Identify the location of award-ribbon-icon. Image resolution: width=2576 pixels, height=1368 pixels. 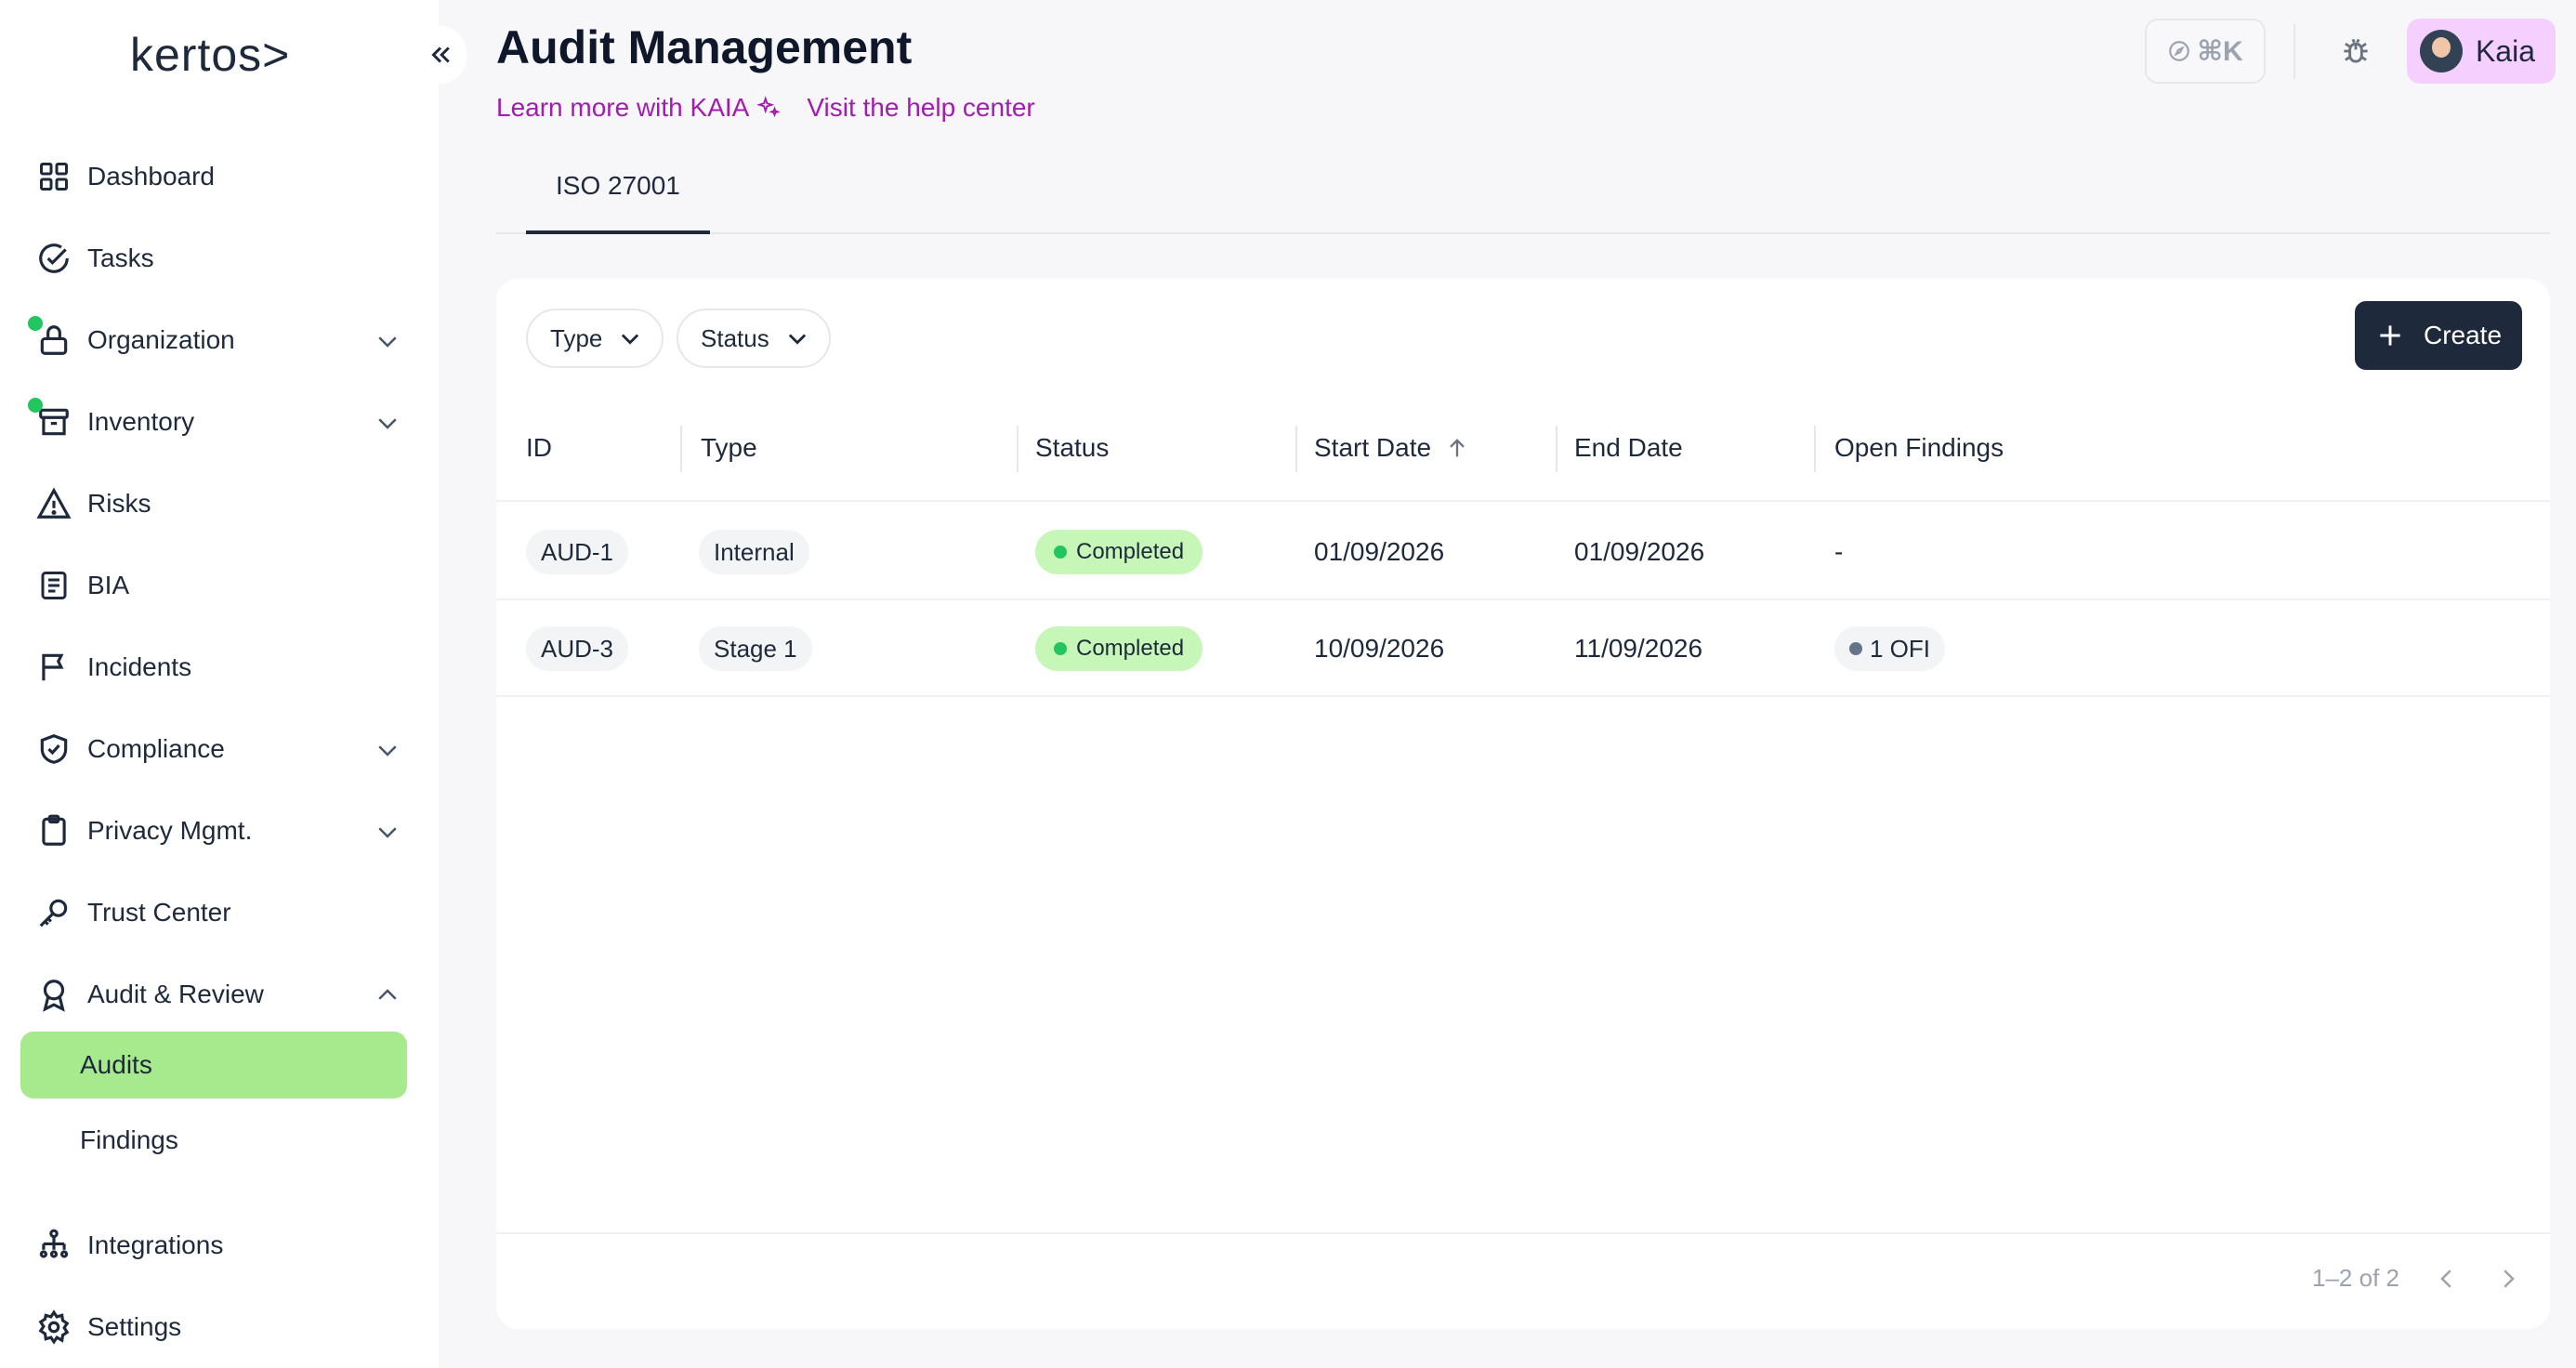
(53, 994).